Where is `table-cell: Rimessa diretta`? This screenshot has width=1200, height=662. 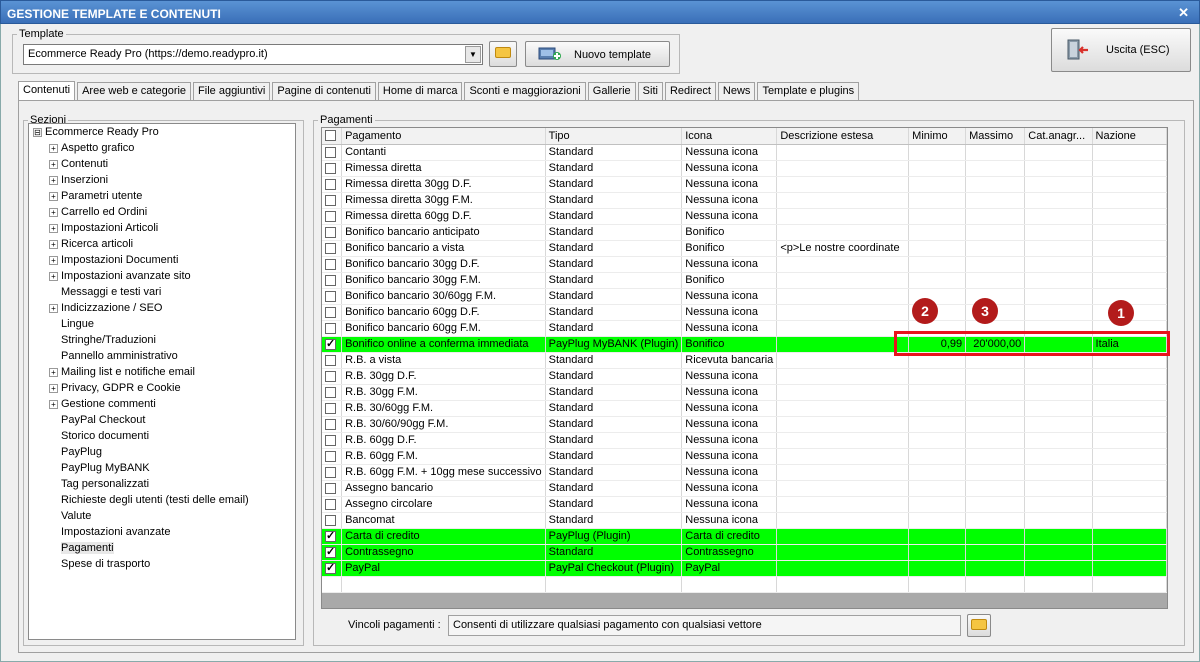
table-cell: Rimessa diretta is located at coordinates (443, 168).